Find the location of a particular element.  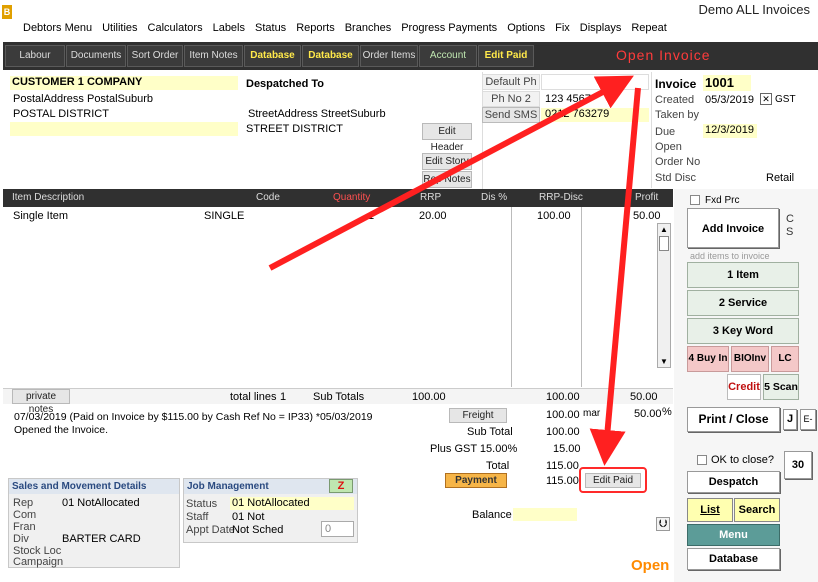

menu-debtors: Debtors Menu is located at coordinates (57, 28).